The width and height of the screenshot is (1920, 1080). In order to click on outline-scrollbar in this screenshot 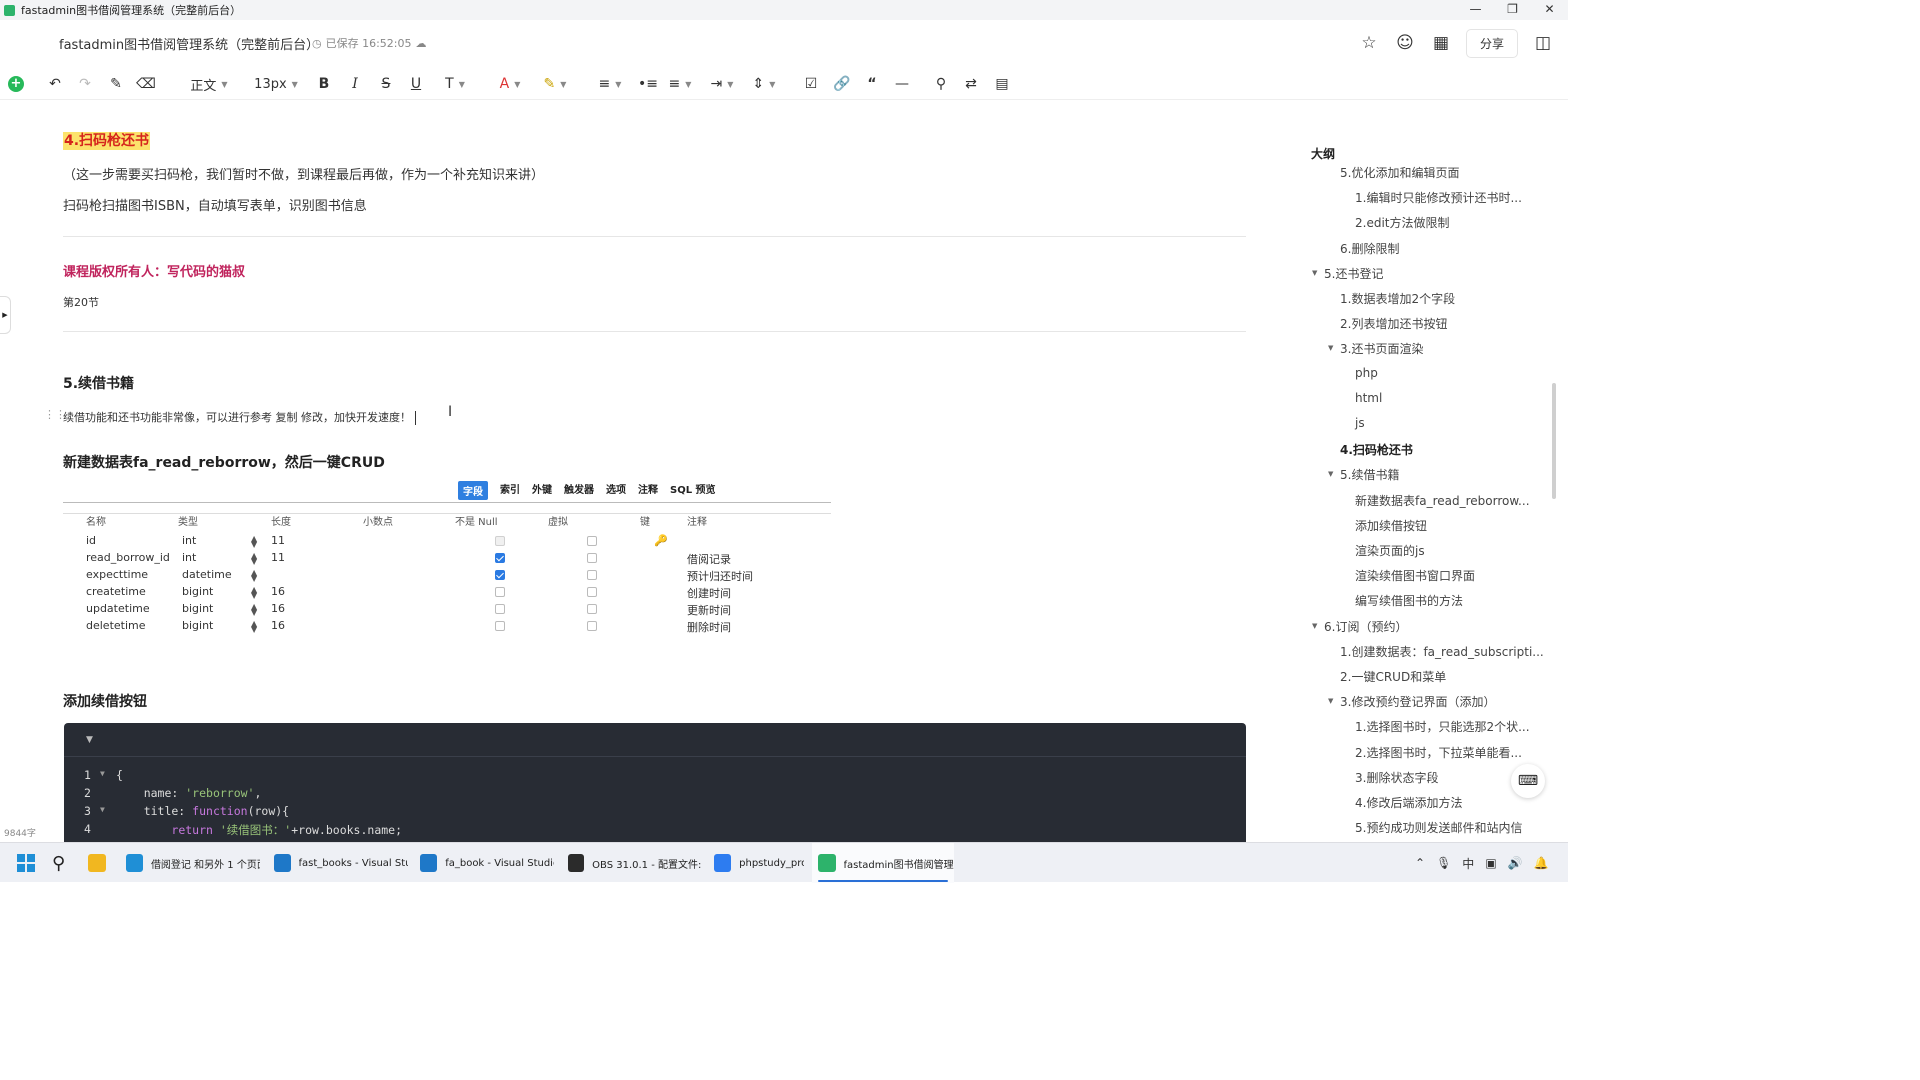, I will do `click(1554, 441)`.